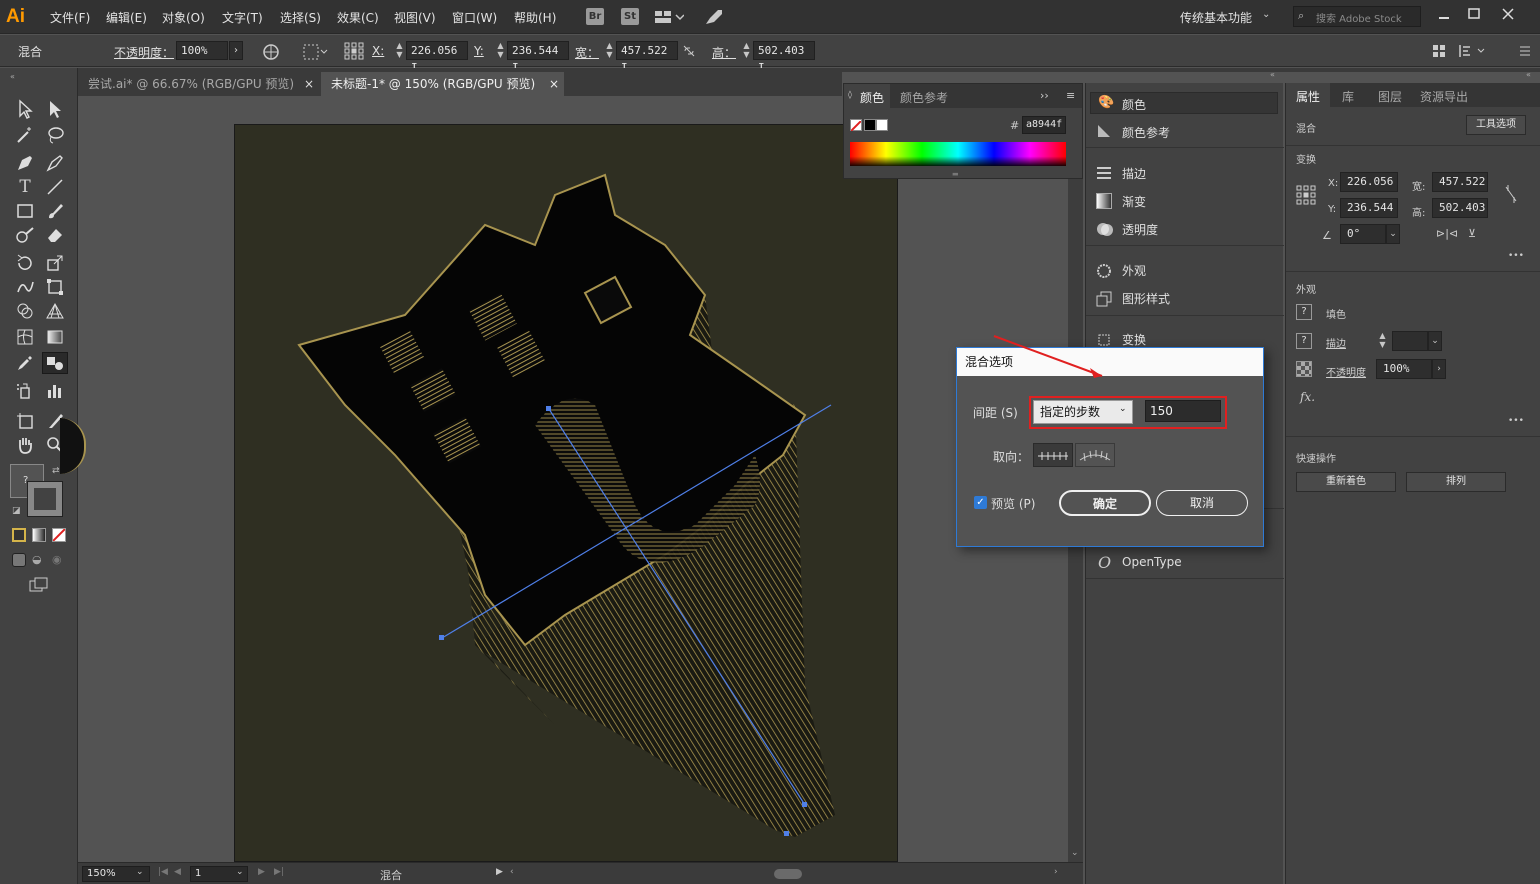 This screenshot has width=1540, height=884. Describe the element at coordinates (1525, 51) in the screenshot. I see `control-panel-menu-icon` at that location.